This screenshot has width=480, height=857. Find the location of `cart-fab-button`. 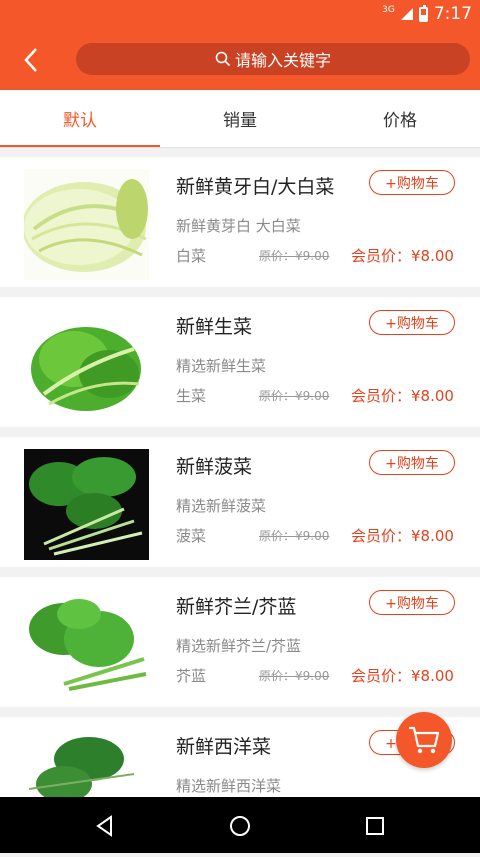

cart-fab-button is located at coordinates (424, 740).